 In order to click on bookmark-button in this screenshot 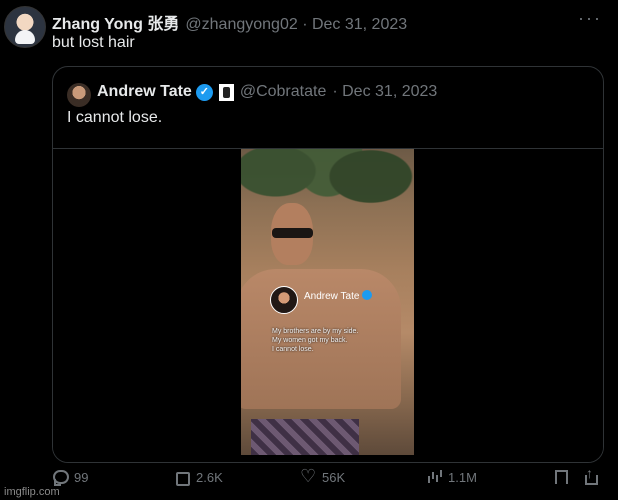, I will do `click(560, 477)`.